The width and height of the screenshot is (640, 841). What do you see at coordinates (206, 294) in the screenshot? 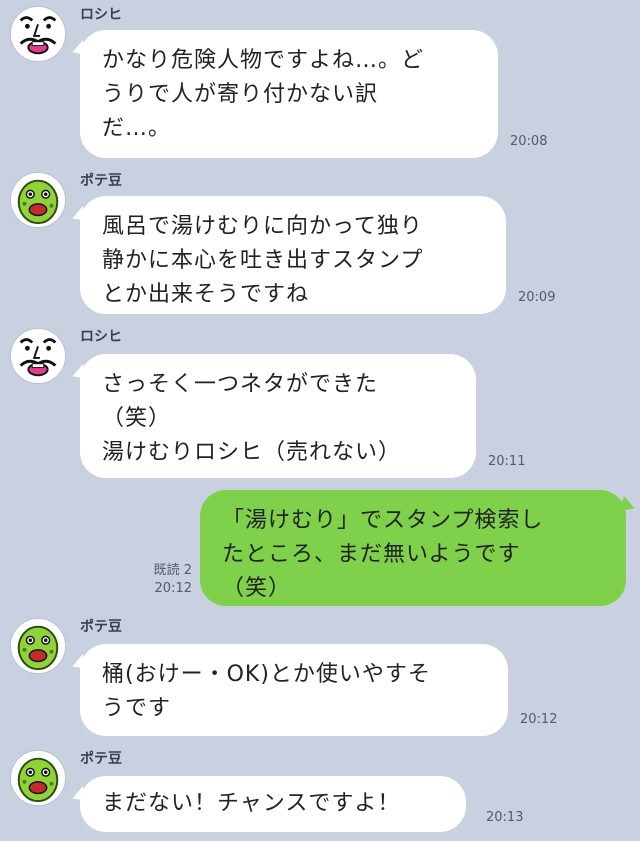
I see `message-line: とか出来そうですね` at bounding box center [206, 294].